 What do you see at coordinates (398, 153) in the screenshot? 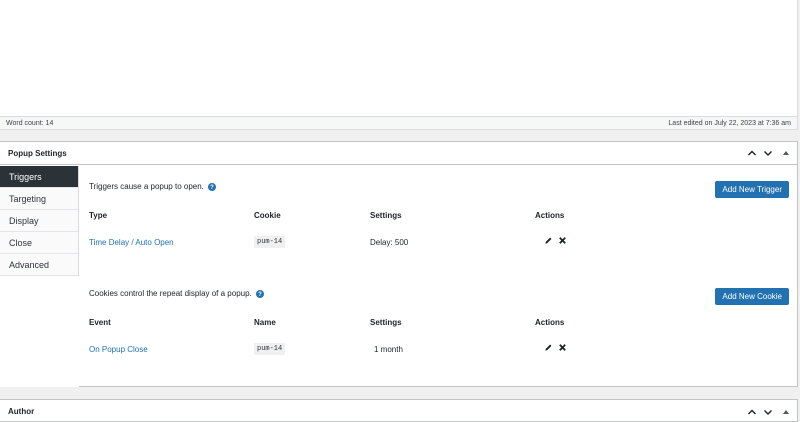
I see `popup-settings-header: Popup Settings` at bounding box center [398, 153].